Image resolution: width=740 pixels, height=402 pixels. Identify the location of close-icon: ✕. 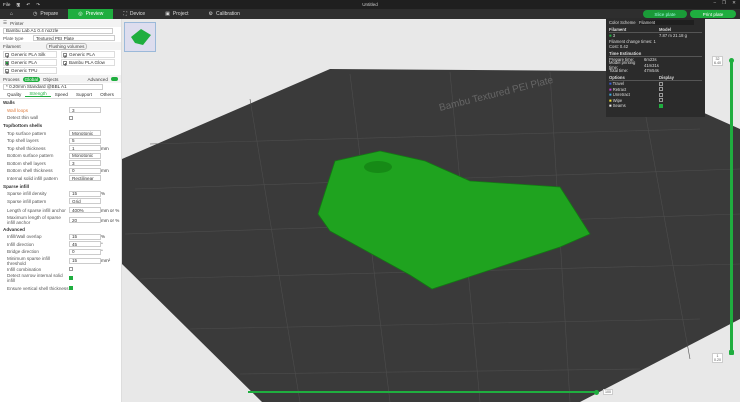
(734, 3).